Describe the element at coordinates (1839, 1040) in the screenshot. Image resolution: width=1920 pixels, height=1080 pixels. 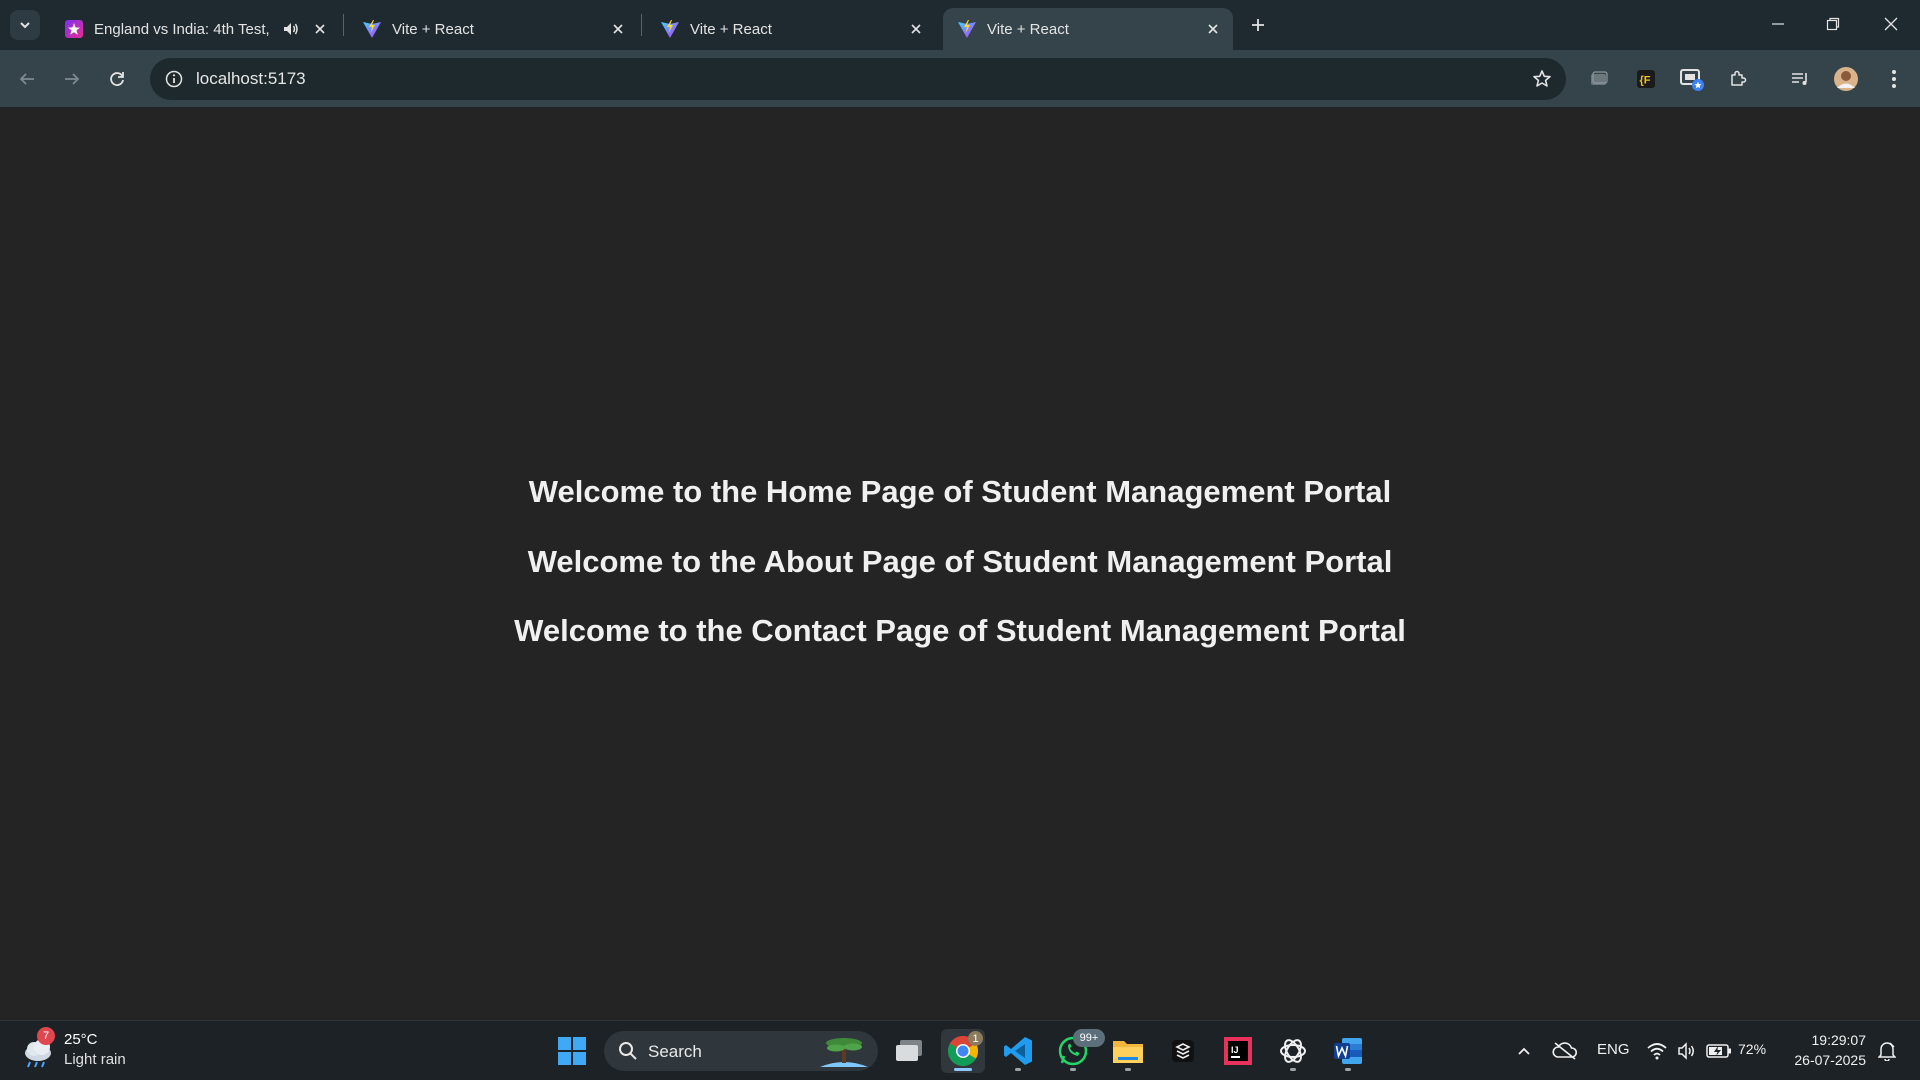
I see `clock-time: 19:29:07` at that location.